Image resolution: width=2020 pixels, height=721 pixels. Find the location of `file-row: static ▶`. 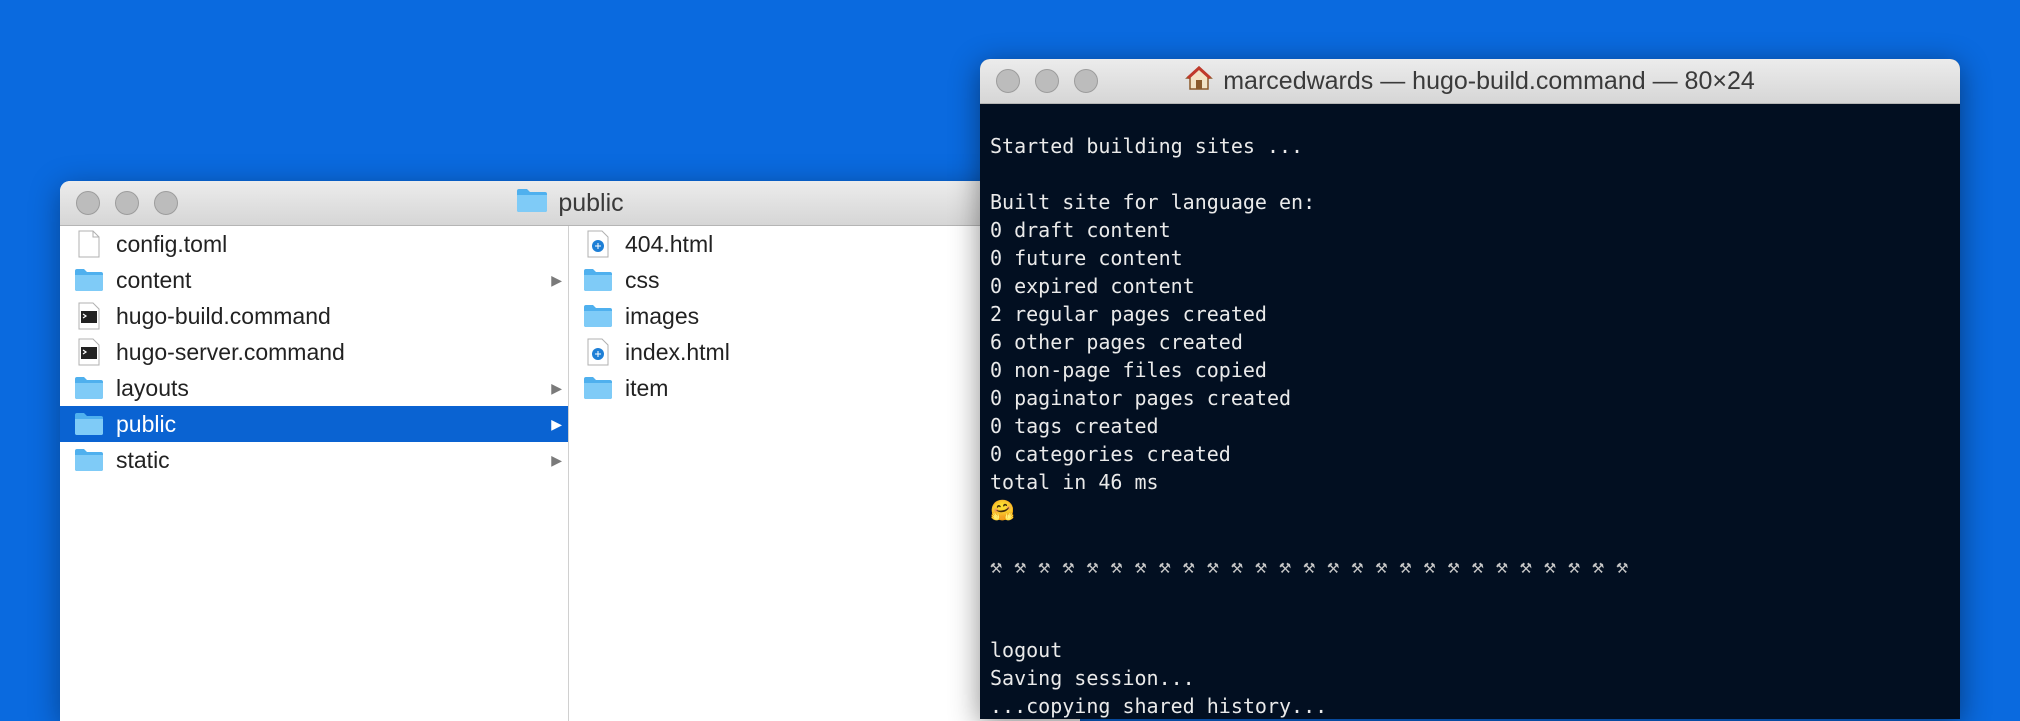

file-row: static ▶ is located at coordinates (314, 460).